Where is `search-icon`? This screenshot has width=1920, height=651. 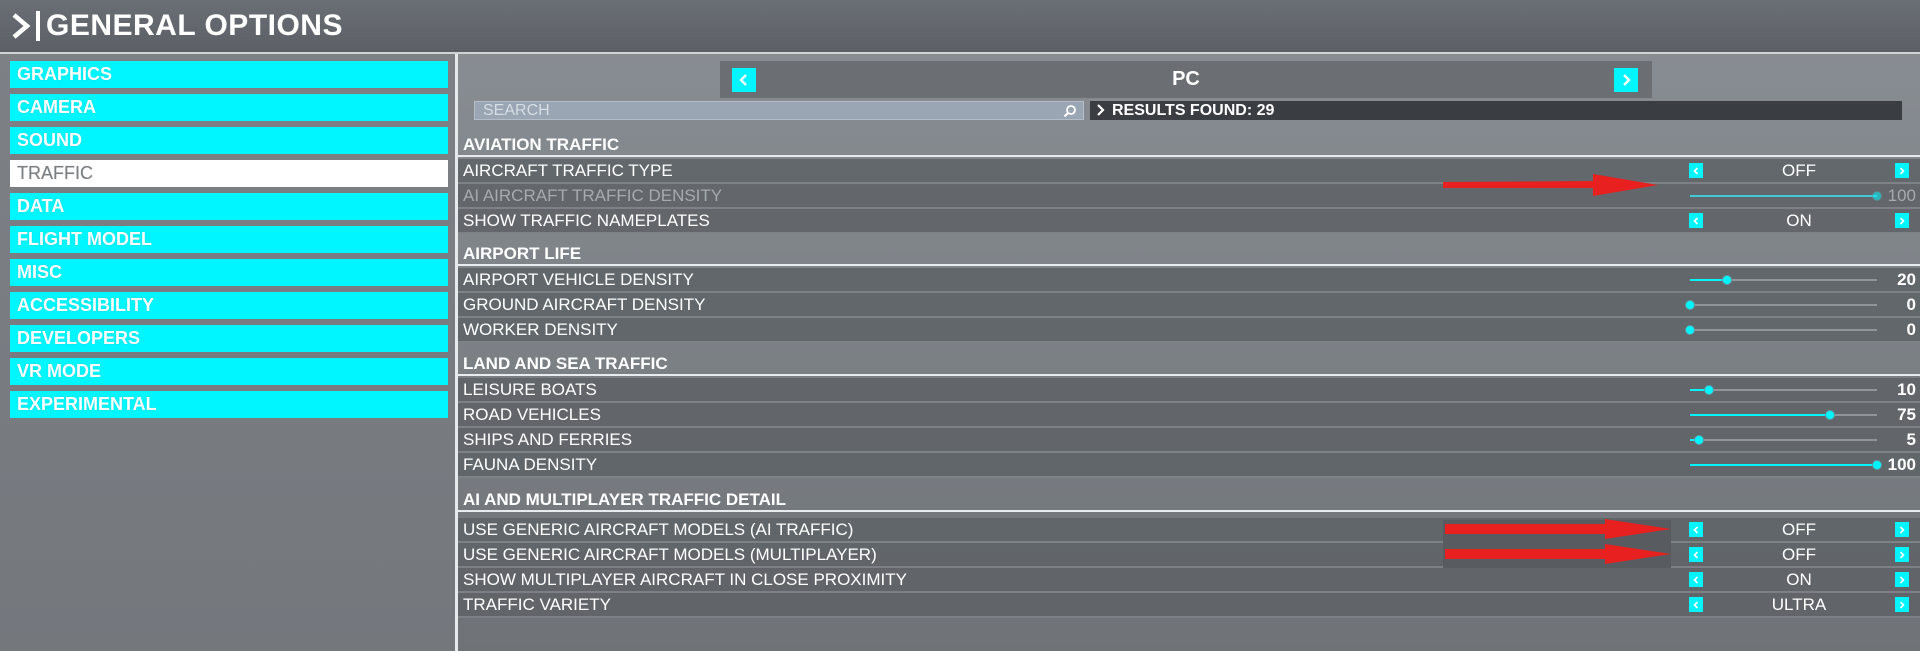
search-icon is located at coordinates (1070, 111).